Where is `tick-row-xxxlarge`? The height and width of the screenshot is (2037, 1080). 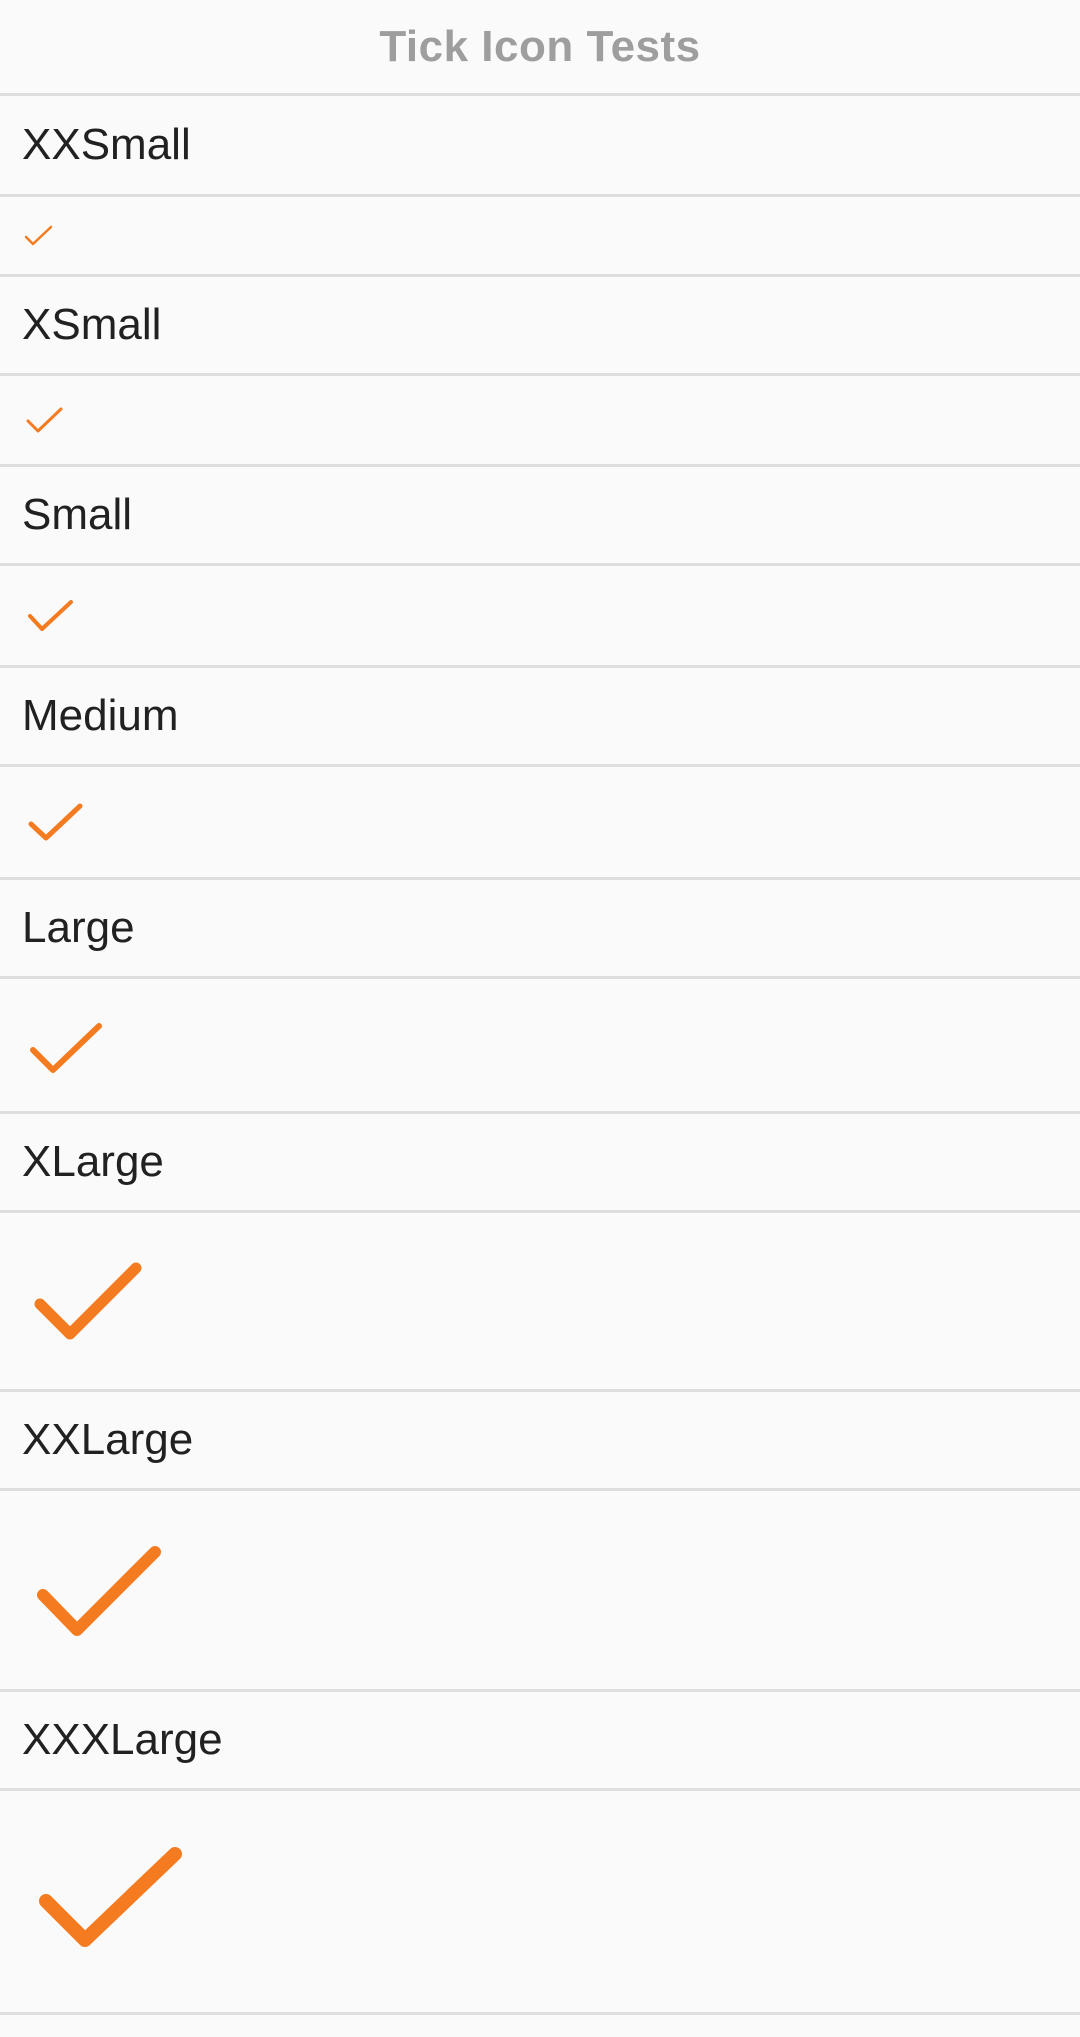 tick-row-xxxlarge is located at coordinates (540, 1903).